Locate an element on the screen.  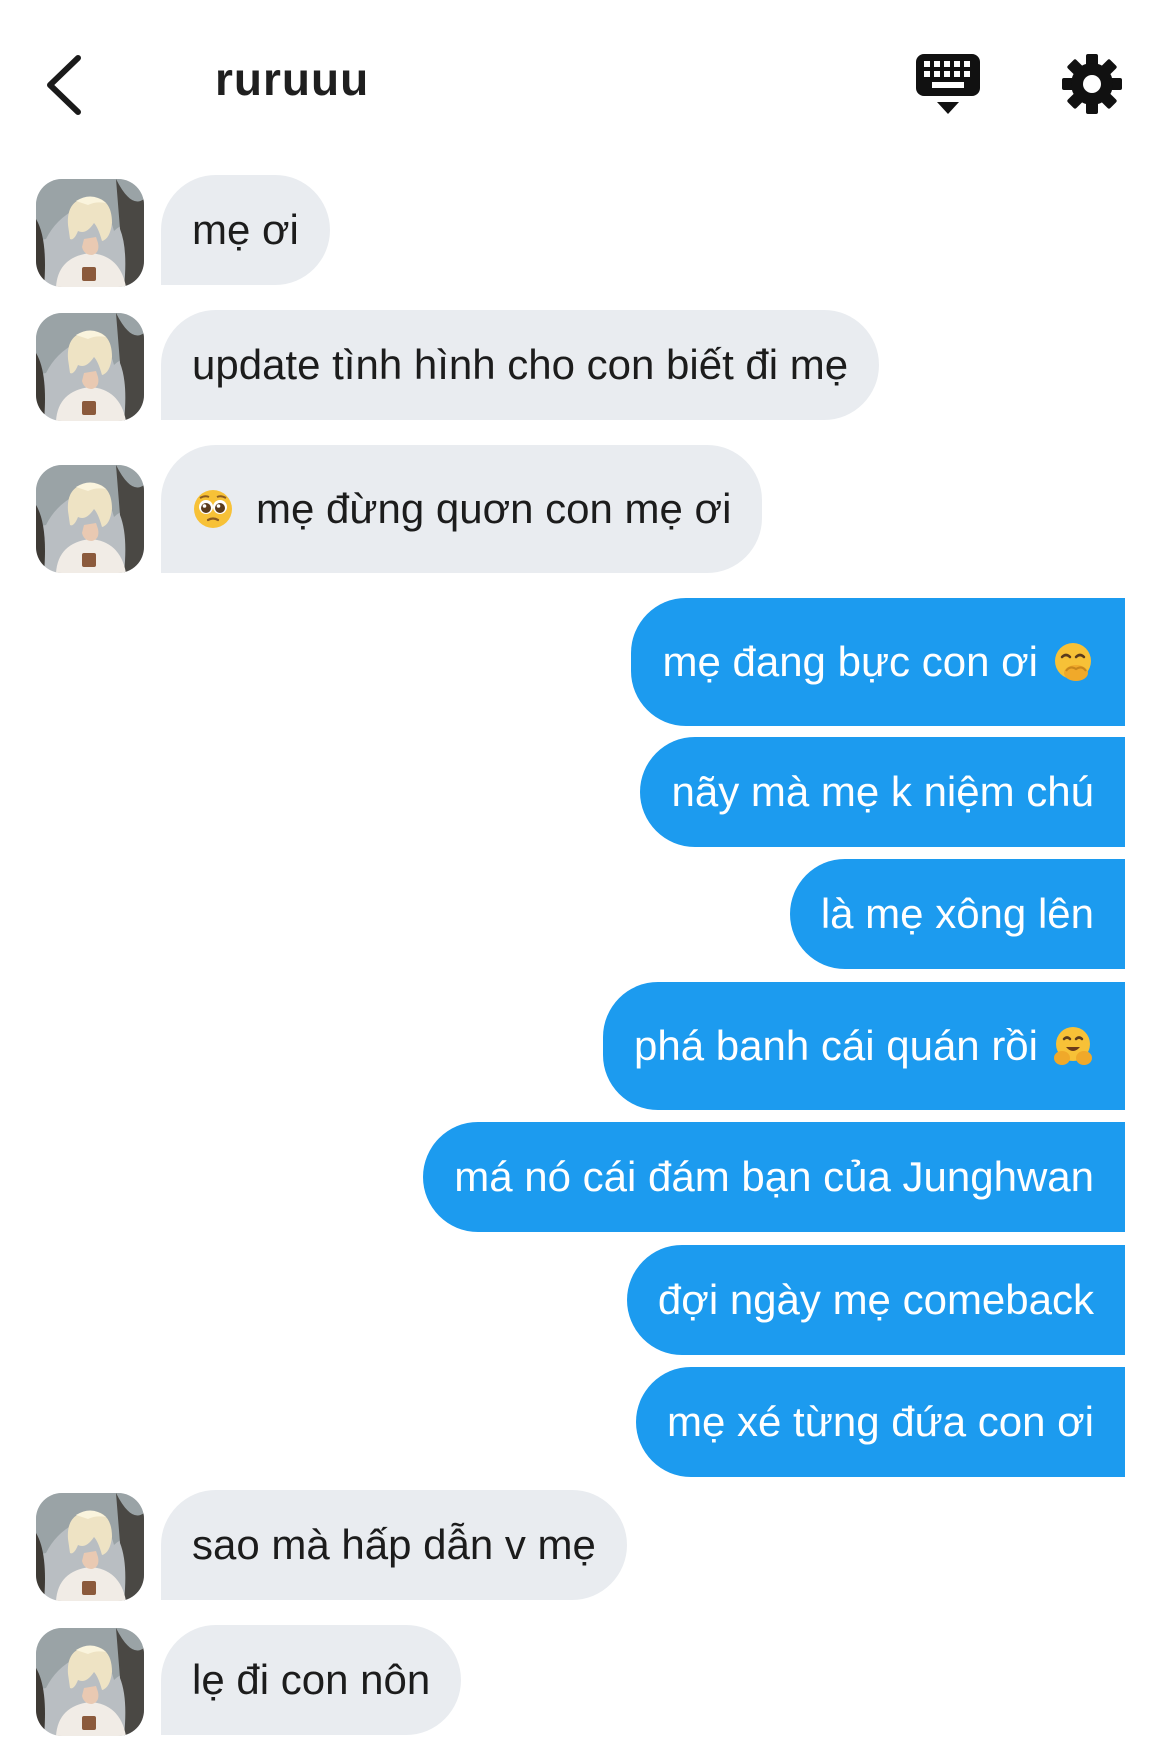
message-text: mẹ xé từng đứa con ơi is located at coordinates (880, 1421).